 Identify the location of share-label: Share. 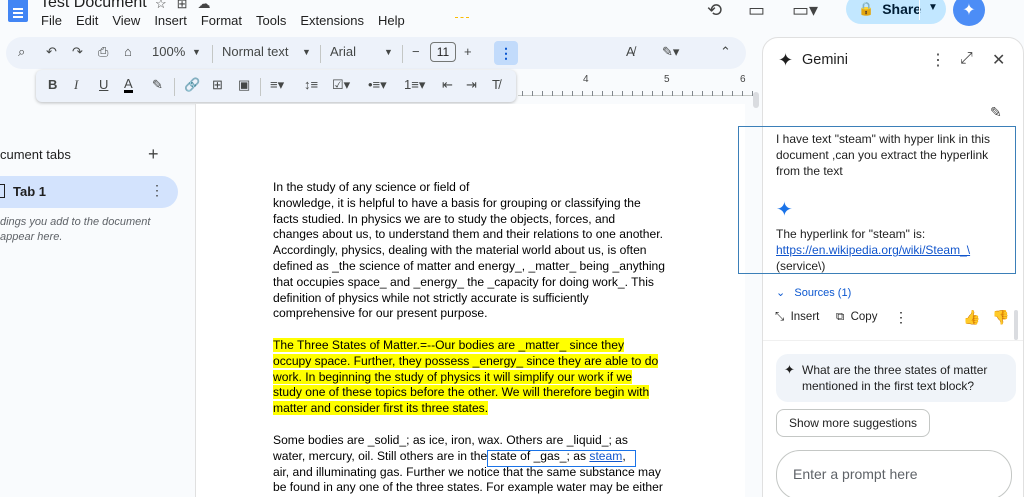
(902, 9).